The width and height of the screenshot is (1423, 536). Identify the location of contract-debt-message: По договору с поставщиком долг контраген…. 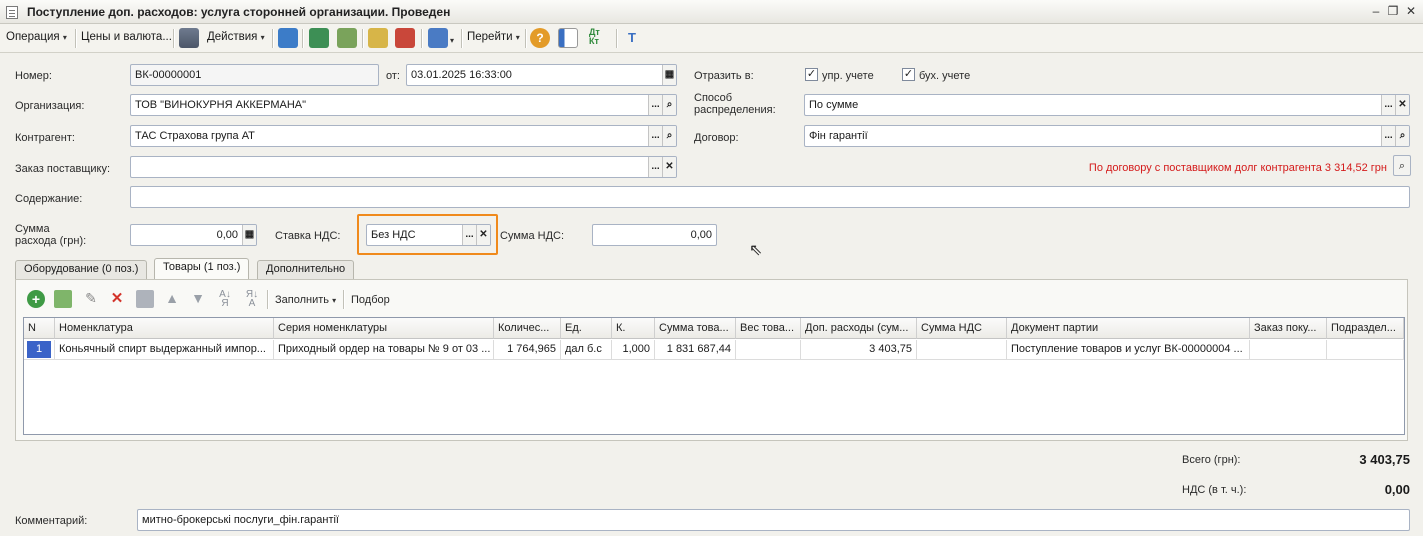
(1237, 168).